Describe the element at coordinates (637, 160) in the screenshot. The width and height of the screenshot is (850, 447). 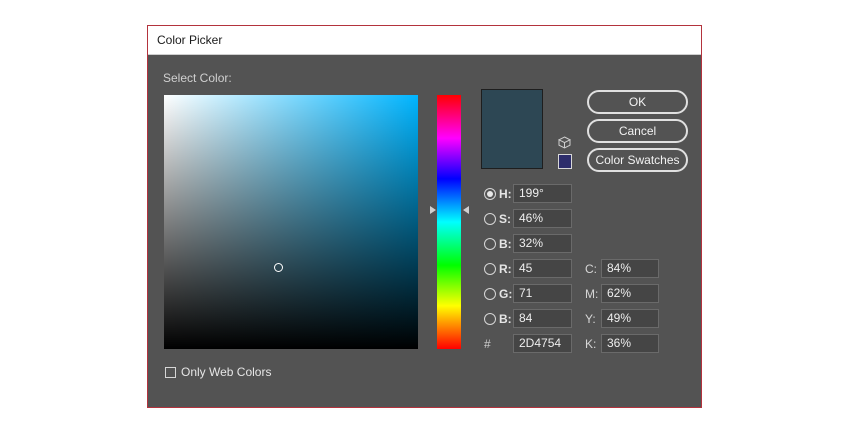
I see `color-swatches-button: Color Swatches` at that location.